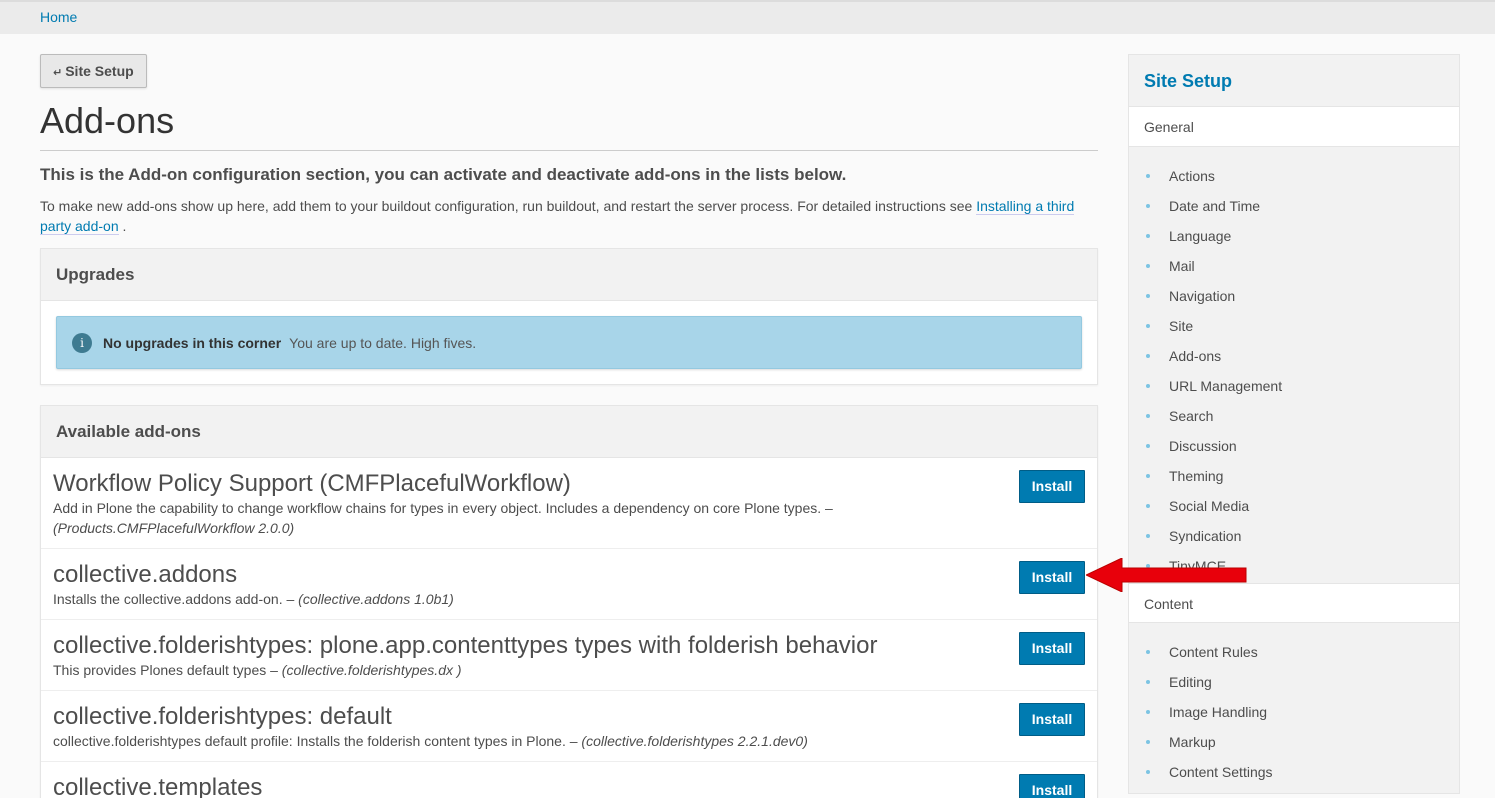 This screenshot has height=798, width=1495. I want to click on addon-title: collective.folderishtypes: default, so click(222, 716).